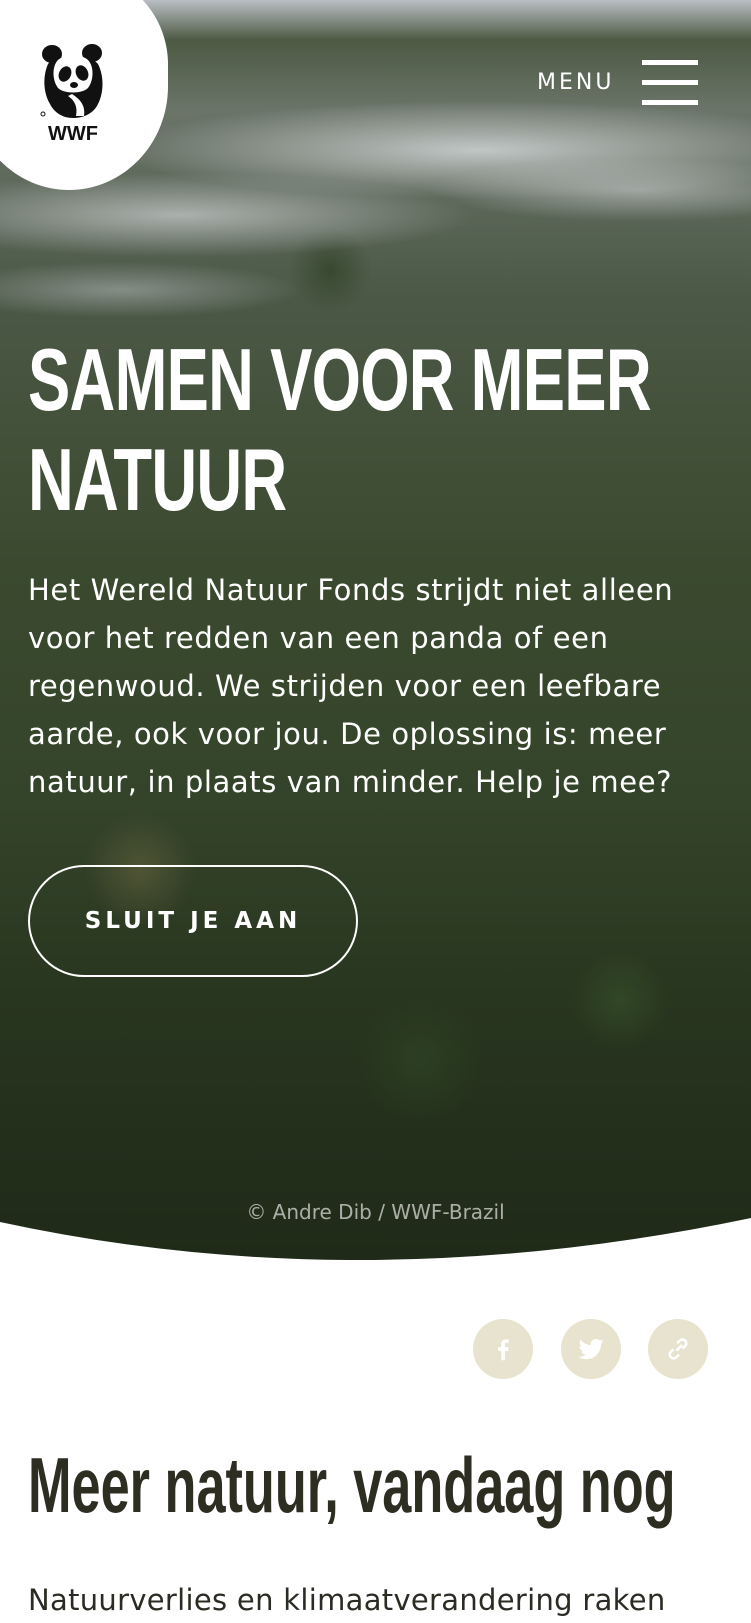 This screenshot has width=751, height=1623. What do you see at coordinates (345, 686) in the screenshot?
I see `hero-text-line: regenwoud. We strijden voor een leefbare` at bounding box center [345, 686].